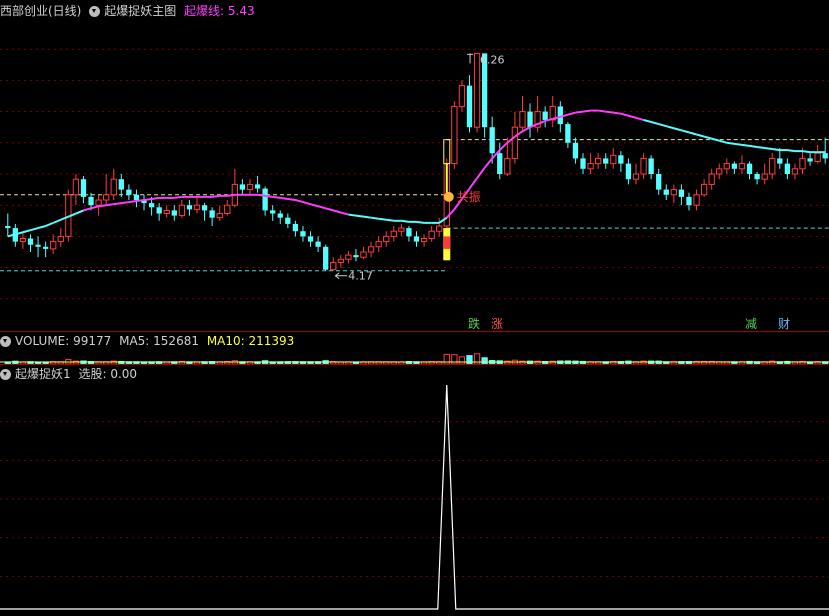  What do you see at coordinates (159, 341) in the screenshot?
I see `volume-ma5: MA5: 152681` at bounding box center [159, 341].